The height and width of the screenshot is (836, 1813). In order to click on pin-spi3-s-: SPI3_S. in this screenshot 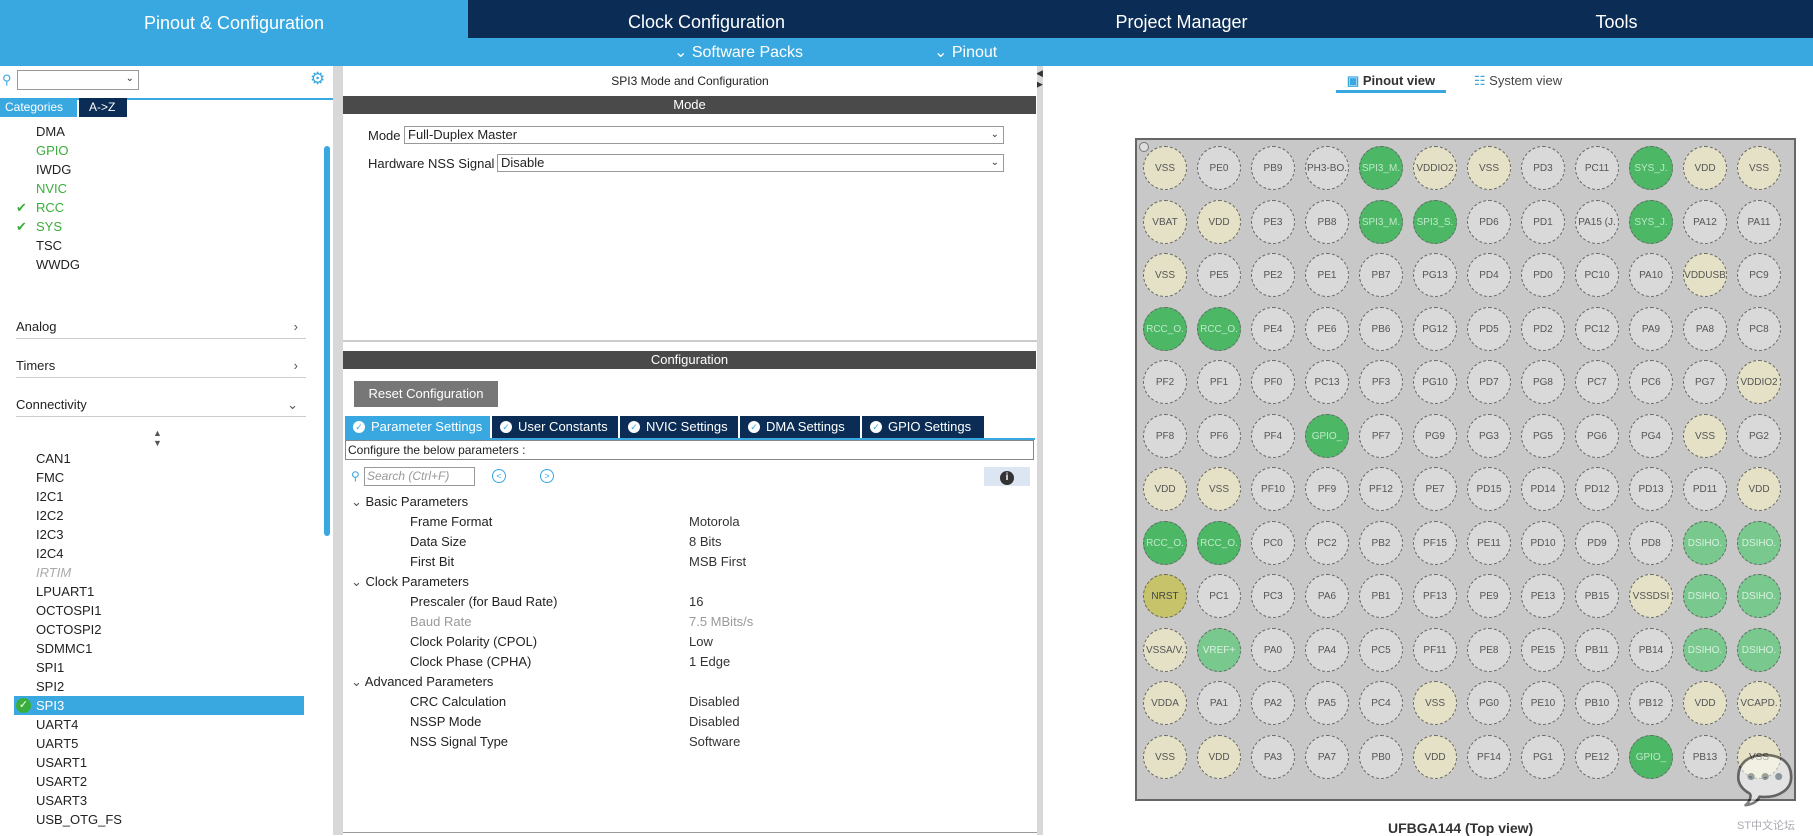, I will do `click(1435, 221)`.